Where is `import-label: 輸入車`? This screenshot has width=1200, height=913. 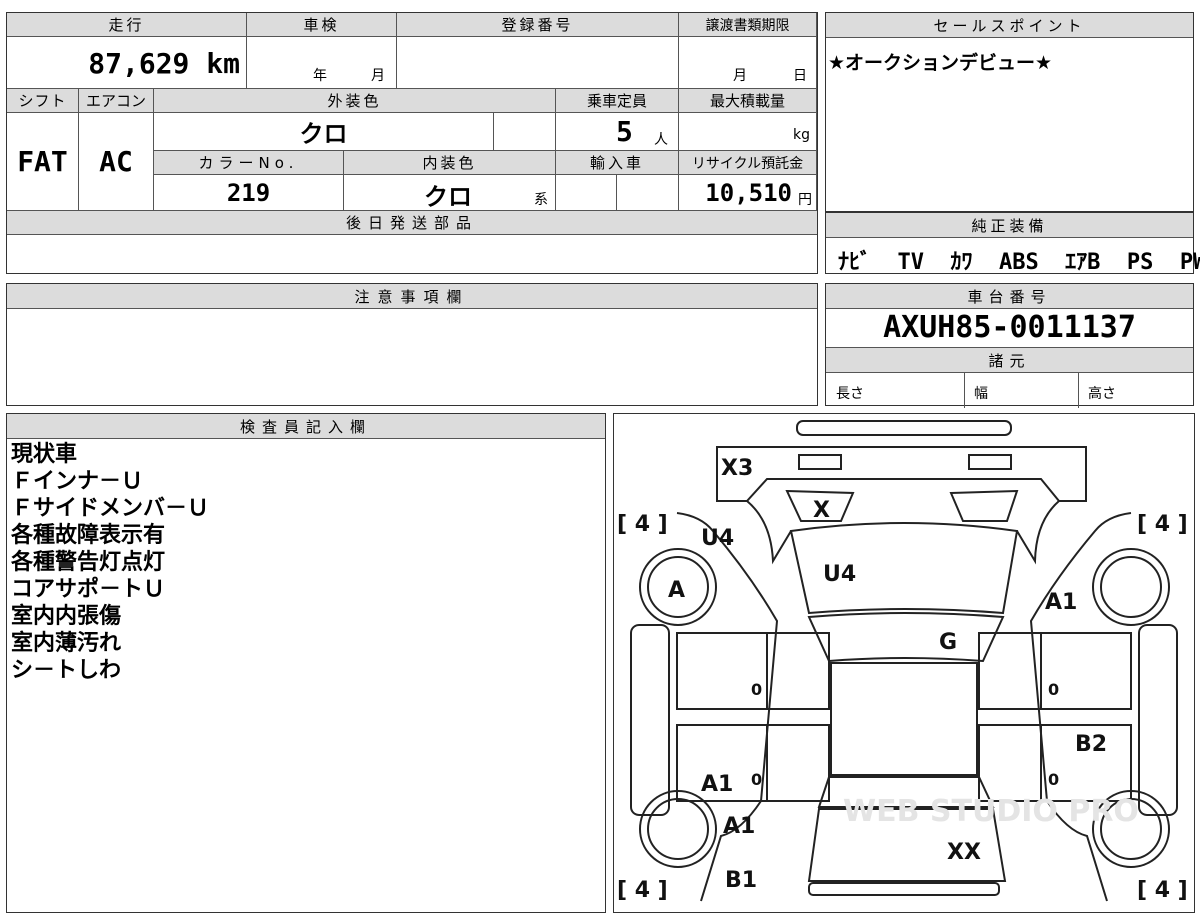 import-label: 輸入車 is located at coordinates (617, 163).